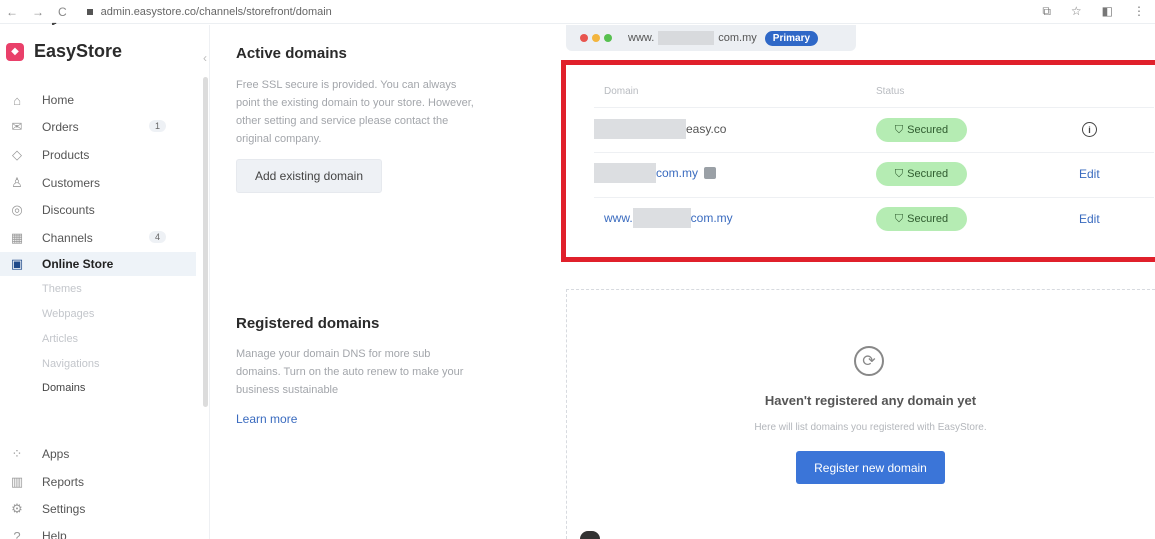 The height and width of the screenshot is (539, 1155). I want to click on bookmark-star-icon: ☆, so click(1076, 11).